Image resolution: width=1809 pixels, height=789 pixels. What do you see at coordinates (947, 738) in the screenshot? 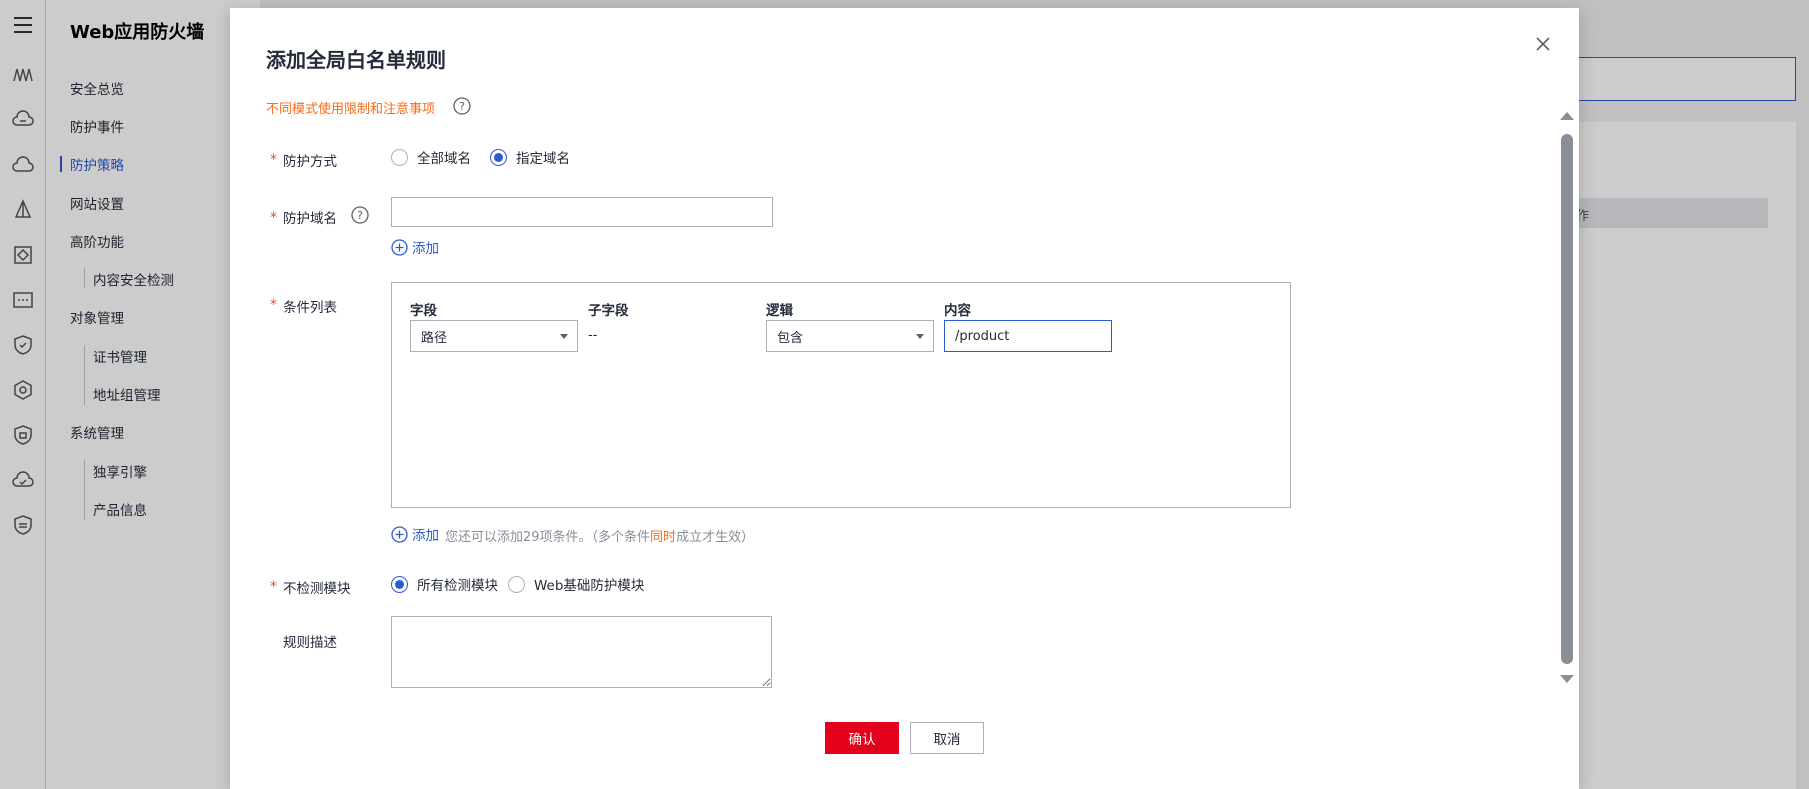
I see `cancel-button: 取消` at bounding box center [947, 738].